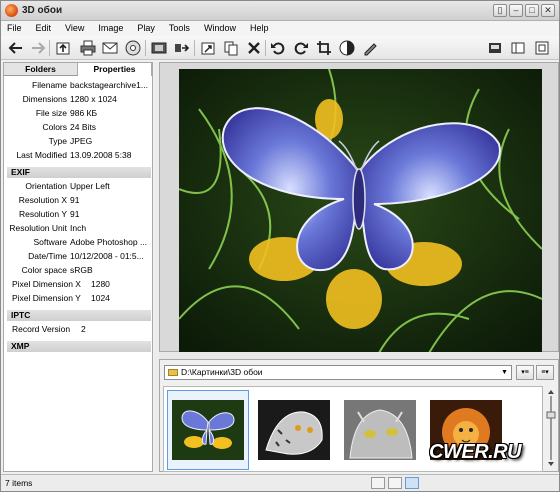 This screenshot has height=492, width=560. What do you see at coordinates (518, 48) in the screenshot?
I see `panel-icon` at bounding box center [518, 48].